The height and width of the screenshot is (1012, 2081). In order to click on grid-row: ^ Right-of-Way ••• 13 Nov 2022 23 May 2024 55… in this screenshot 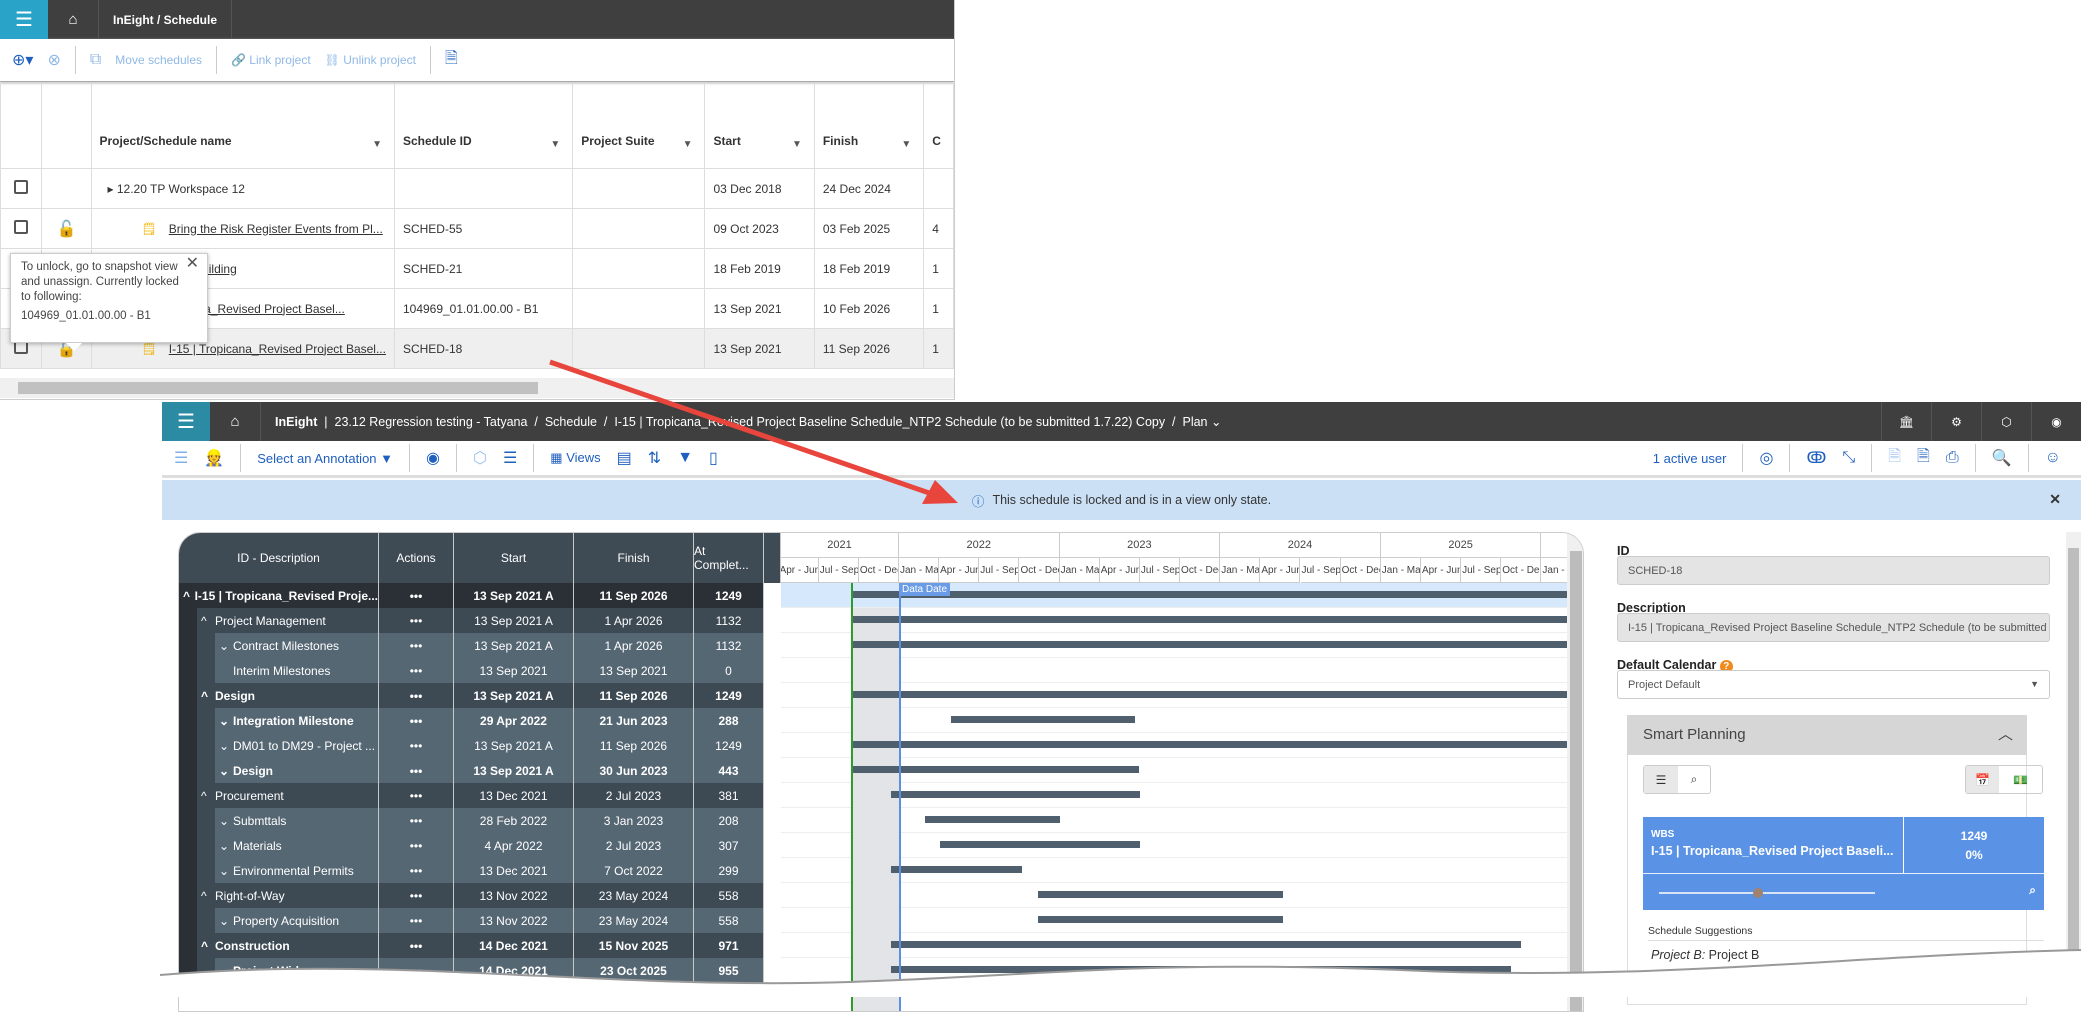, I will do `click(480, 895)`.